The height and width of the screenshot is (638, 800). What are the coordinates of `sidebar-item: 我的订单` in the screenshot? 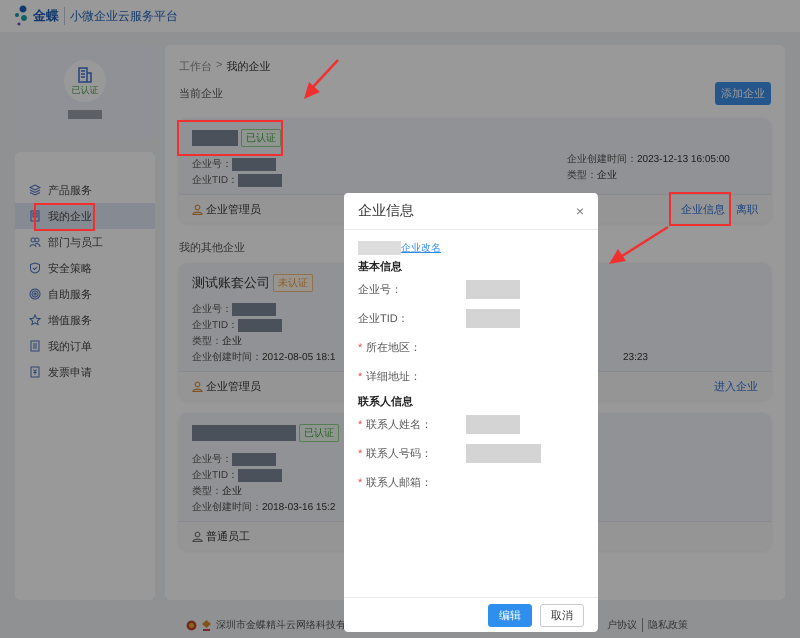 It's located at (85, 346).